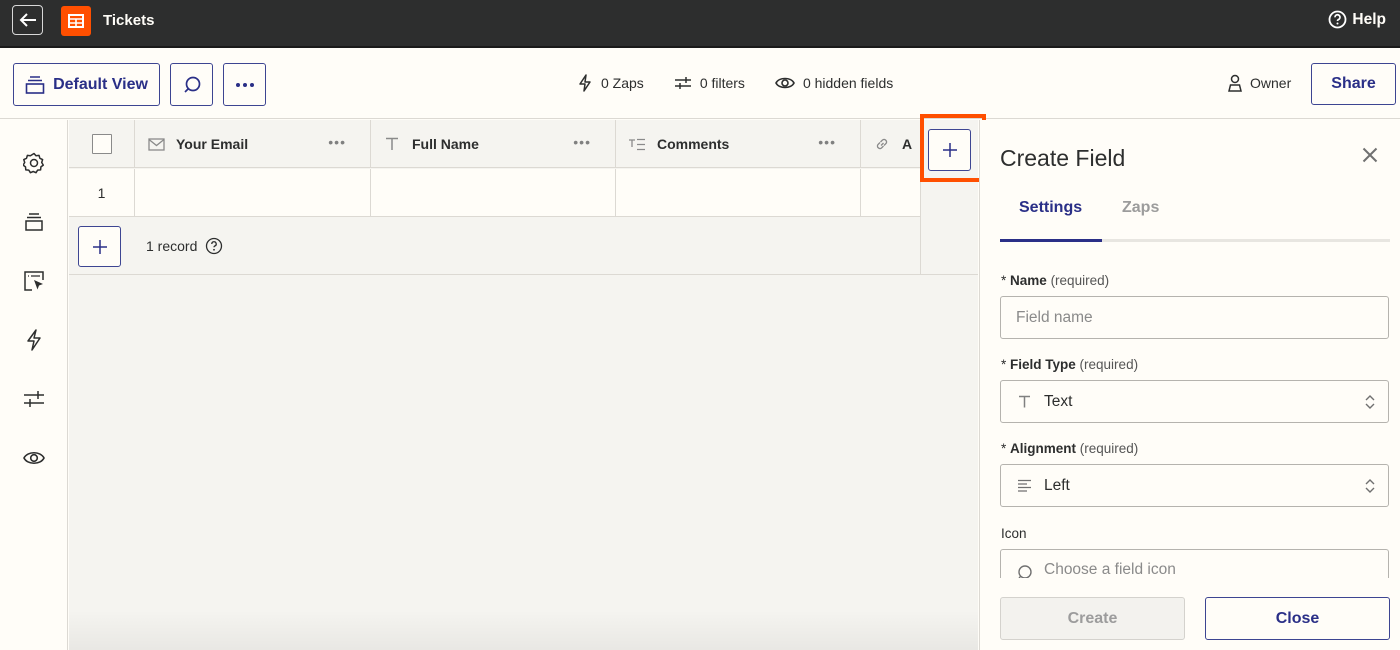 Image resolution: width=1400 pixels, height=650 pixels. What do you see at coordinates (1195, 219) in the screenshot?
I see `panel-tabs: Settings Zaps` at bounding box center [1195, 219].